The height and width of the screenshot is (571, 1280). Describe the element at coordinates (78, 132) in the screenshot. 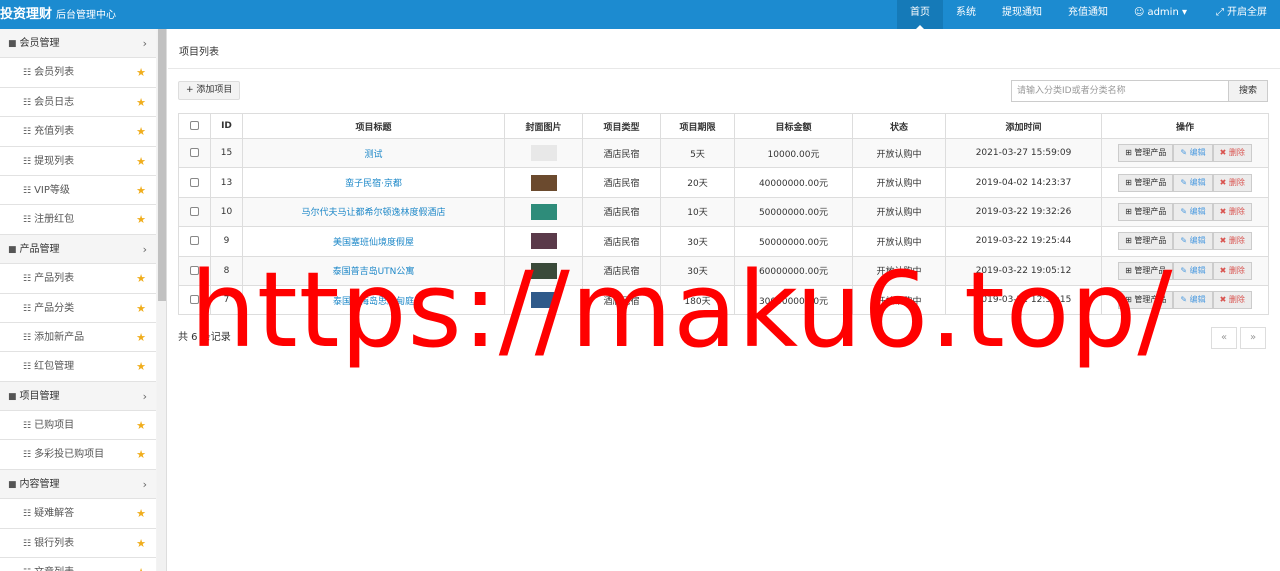

I see `sidebar-item: ☷ 充值列表 ★` at that location.